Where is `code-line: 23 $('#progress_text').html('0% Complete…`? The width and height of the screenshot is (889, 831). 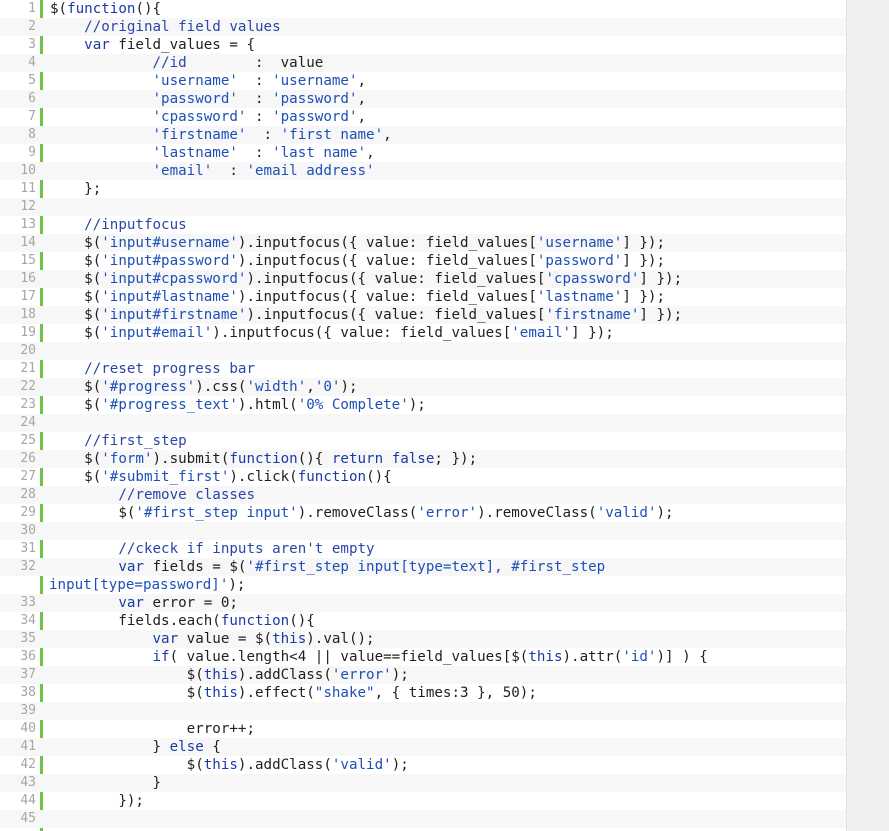 code-line: 23 $('#progress_text').html('0% Complete… is located at coordinates (423, 405).